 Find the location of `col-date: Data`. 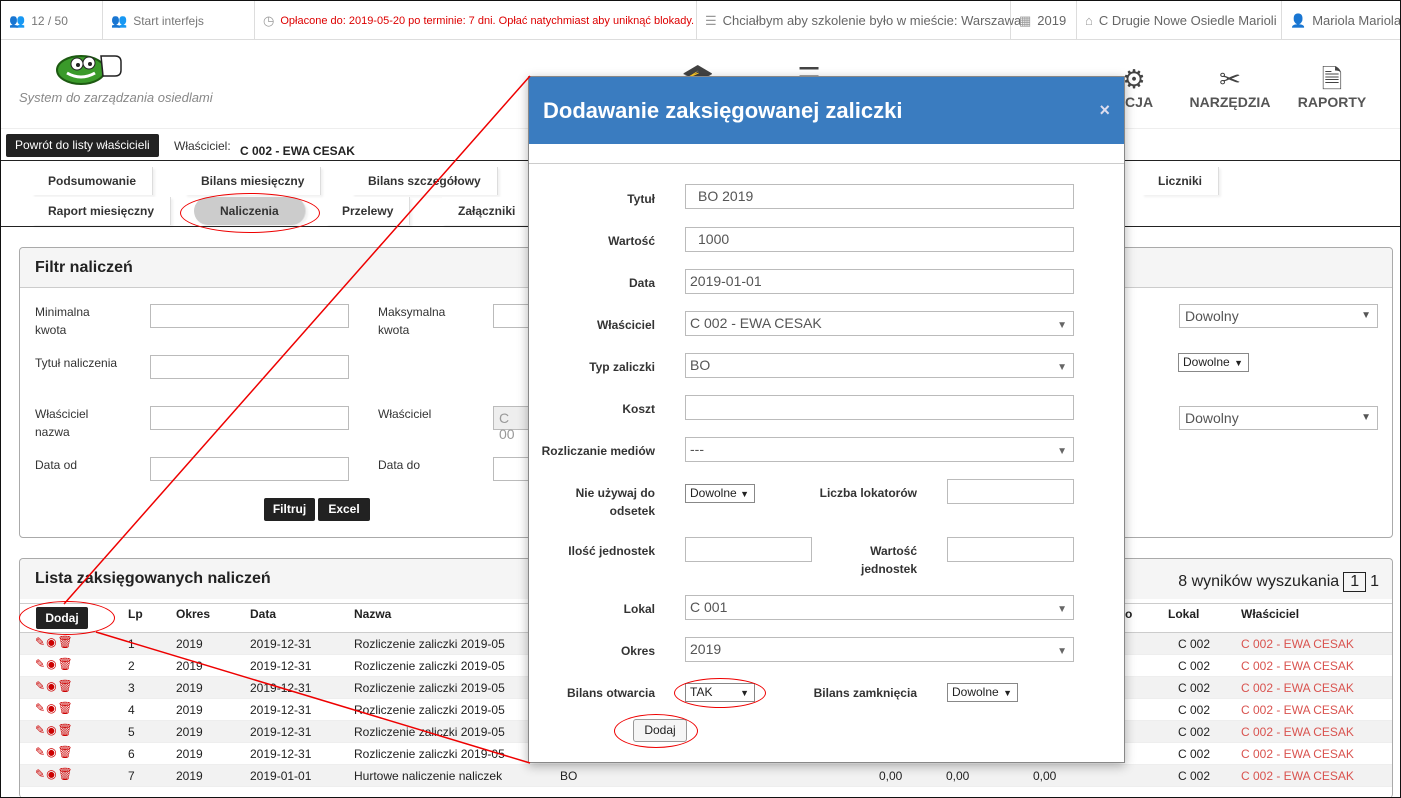

col-date: Data is located at coordinates (263, 614).